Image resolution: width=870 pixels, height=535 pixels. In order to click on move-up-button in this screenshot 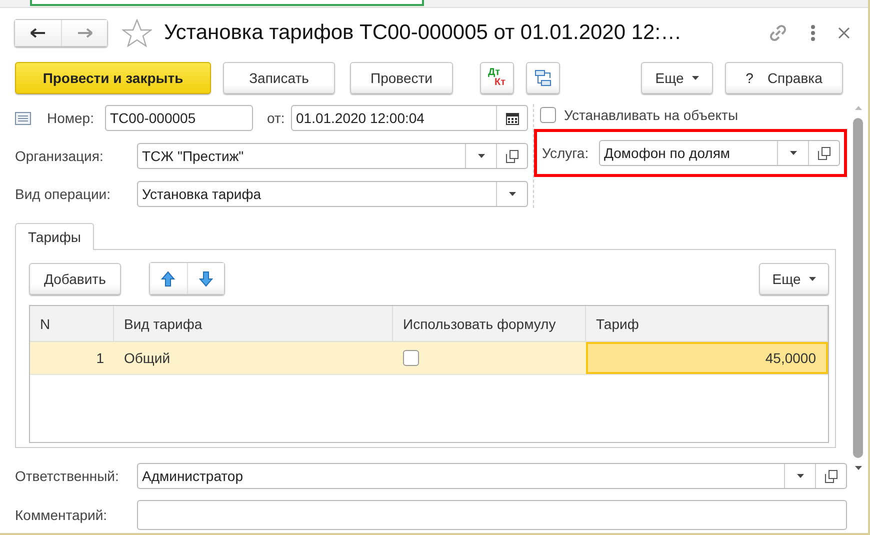, I will do `click(168, 278)`.